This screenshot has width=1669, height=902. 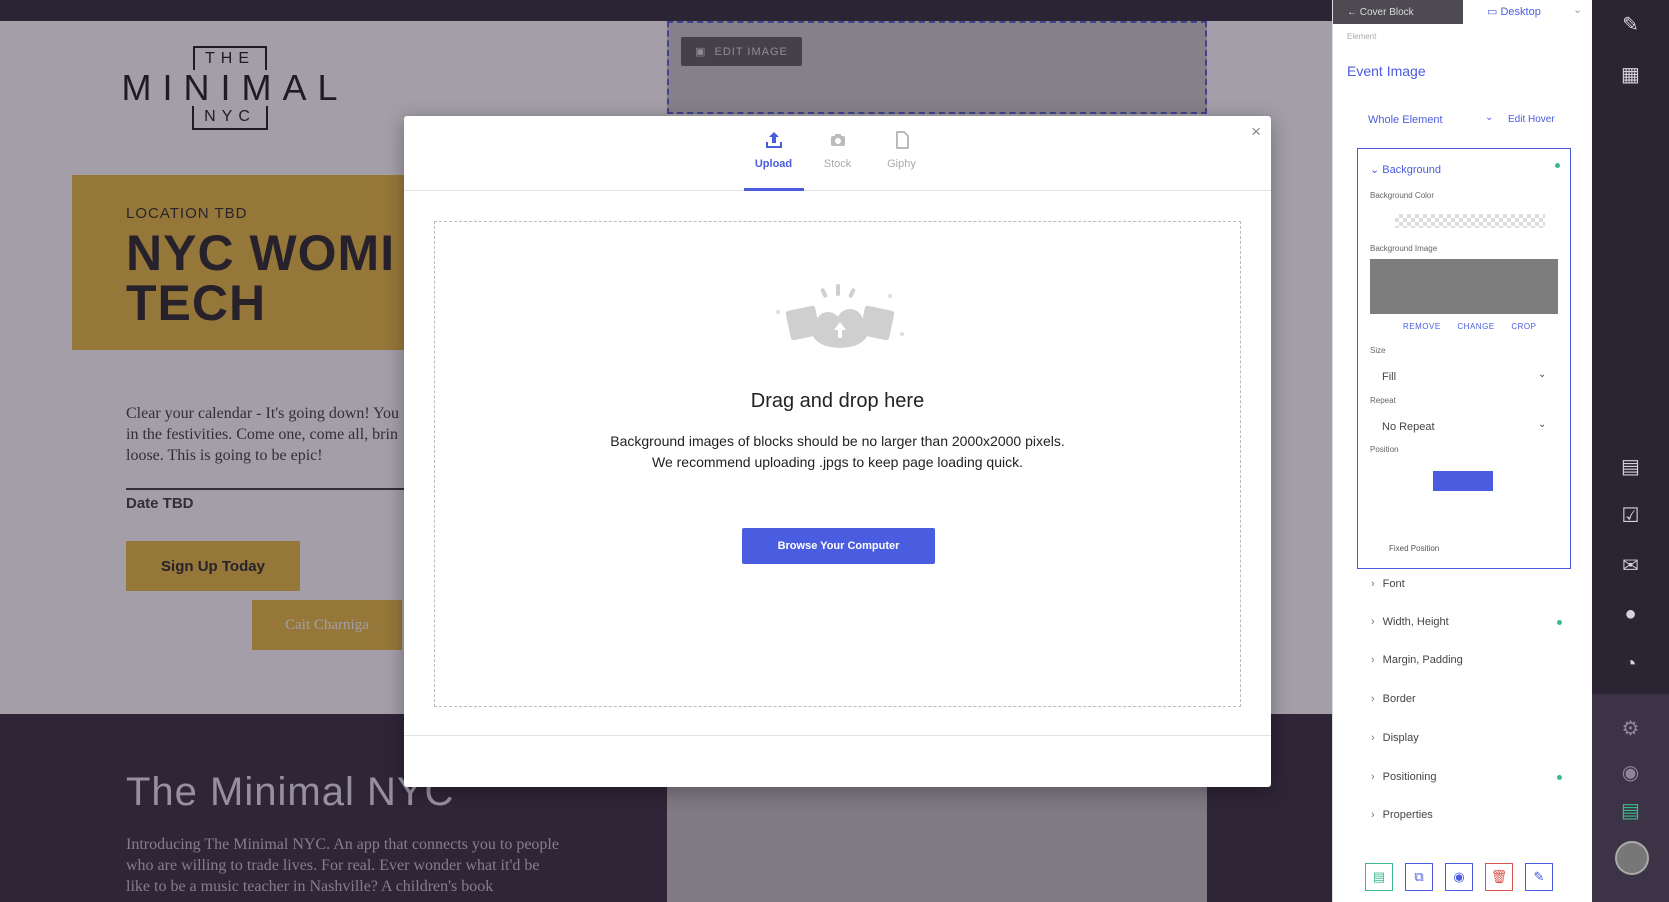 I want to click on file-icon, so click(x=902, y=140).